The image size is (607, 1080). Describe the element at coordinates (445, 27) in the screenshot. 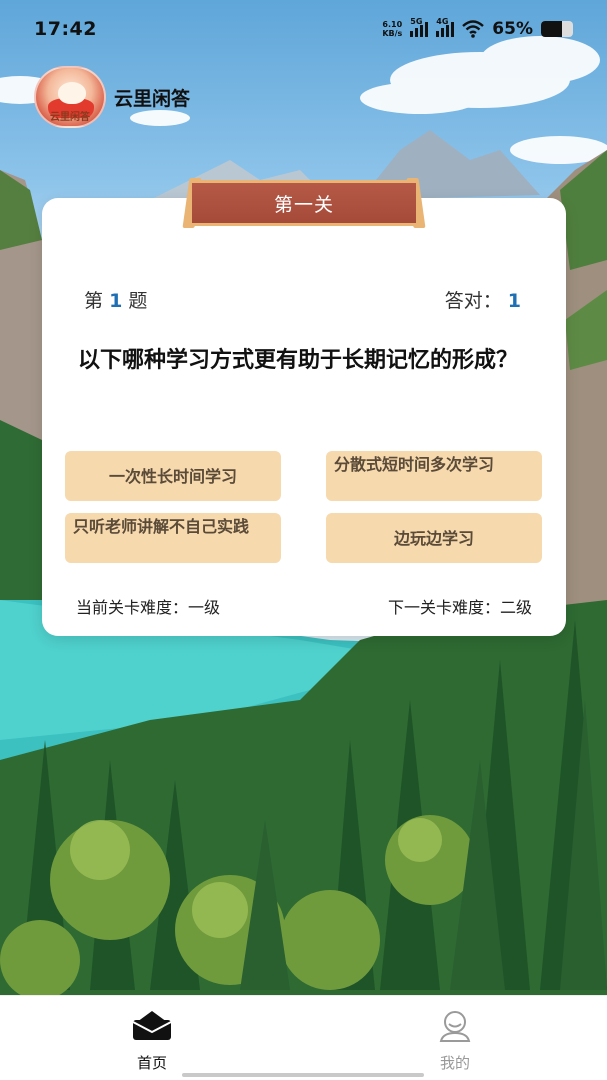

I see `signal-4g-icon: 4G` at that location.